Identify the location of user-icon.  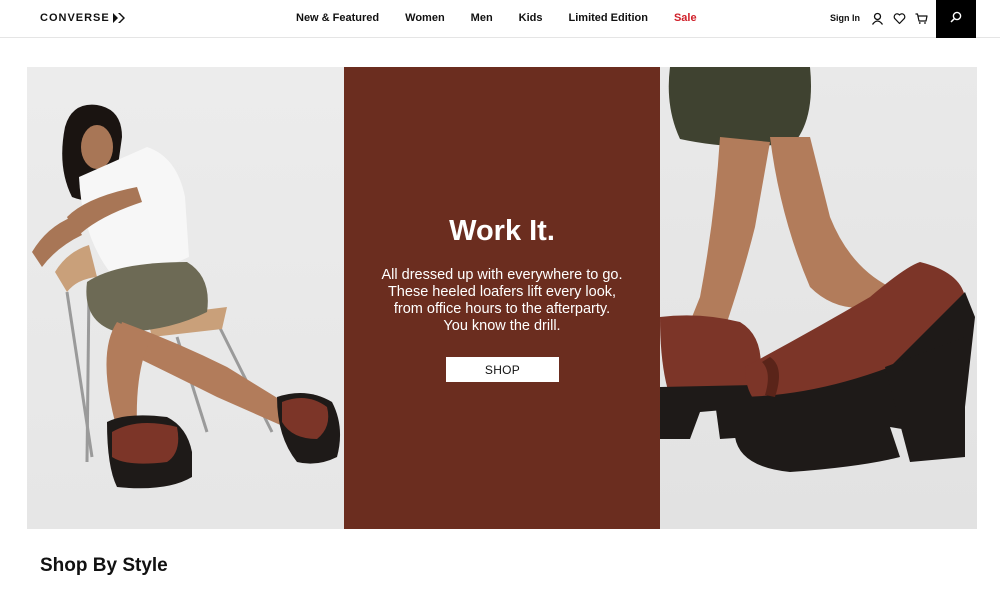
(877, 18).